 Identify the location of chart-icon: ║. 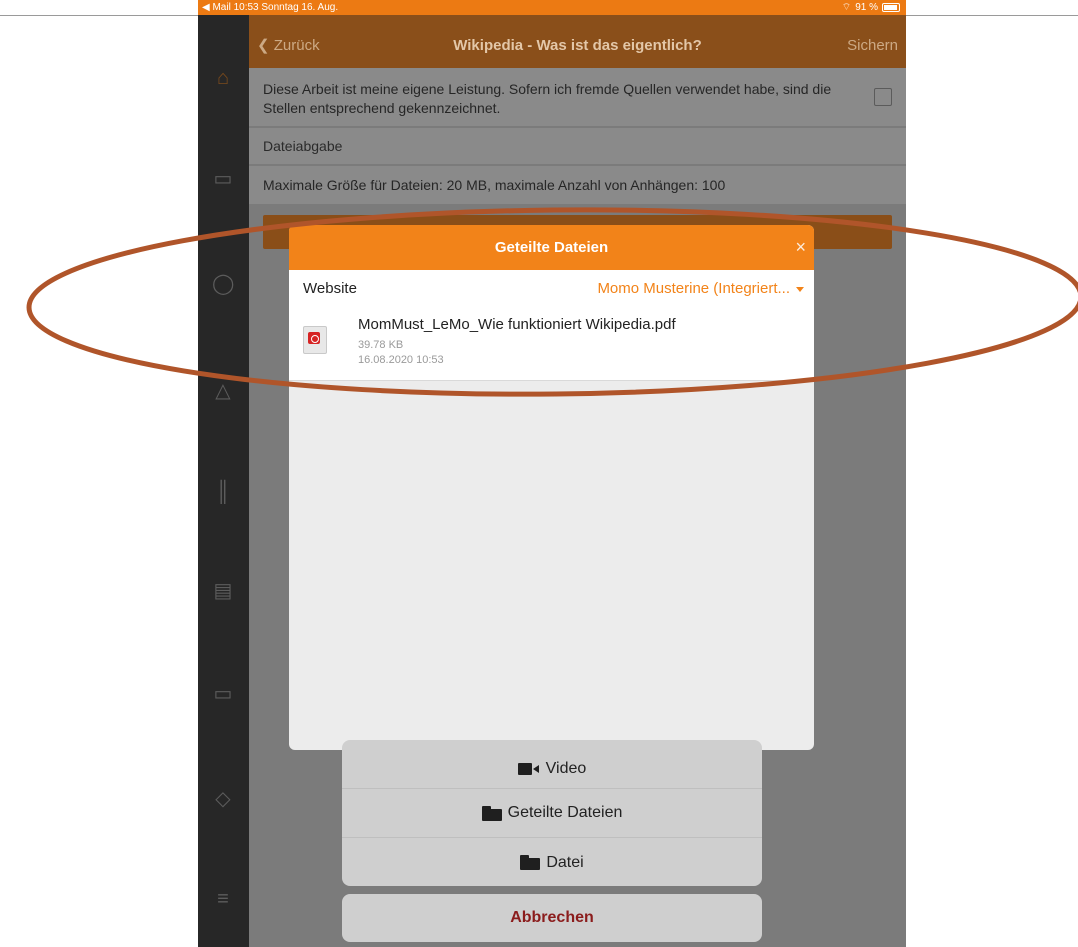
(223, 492).